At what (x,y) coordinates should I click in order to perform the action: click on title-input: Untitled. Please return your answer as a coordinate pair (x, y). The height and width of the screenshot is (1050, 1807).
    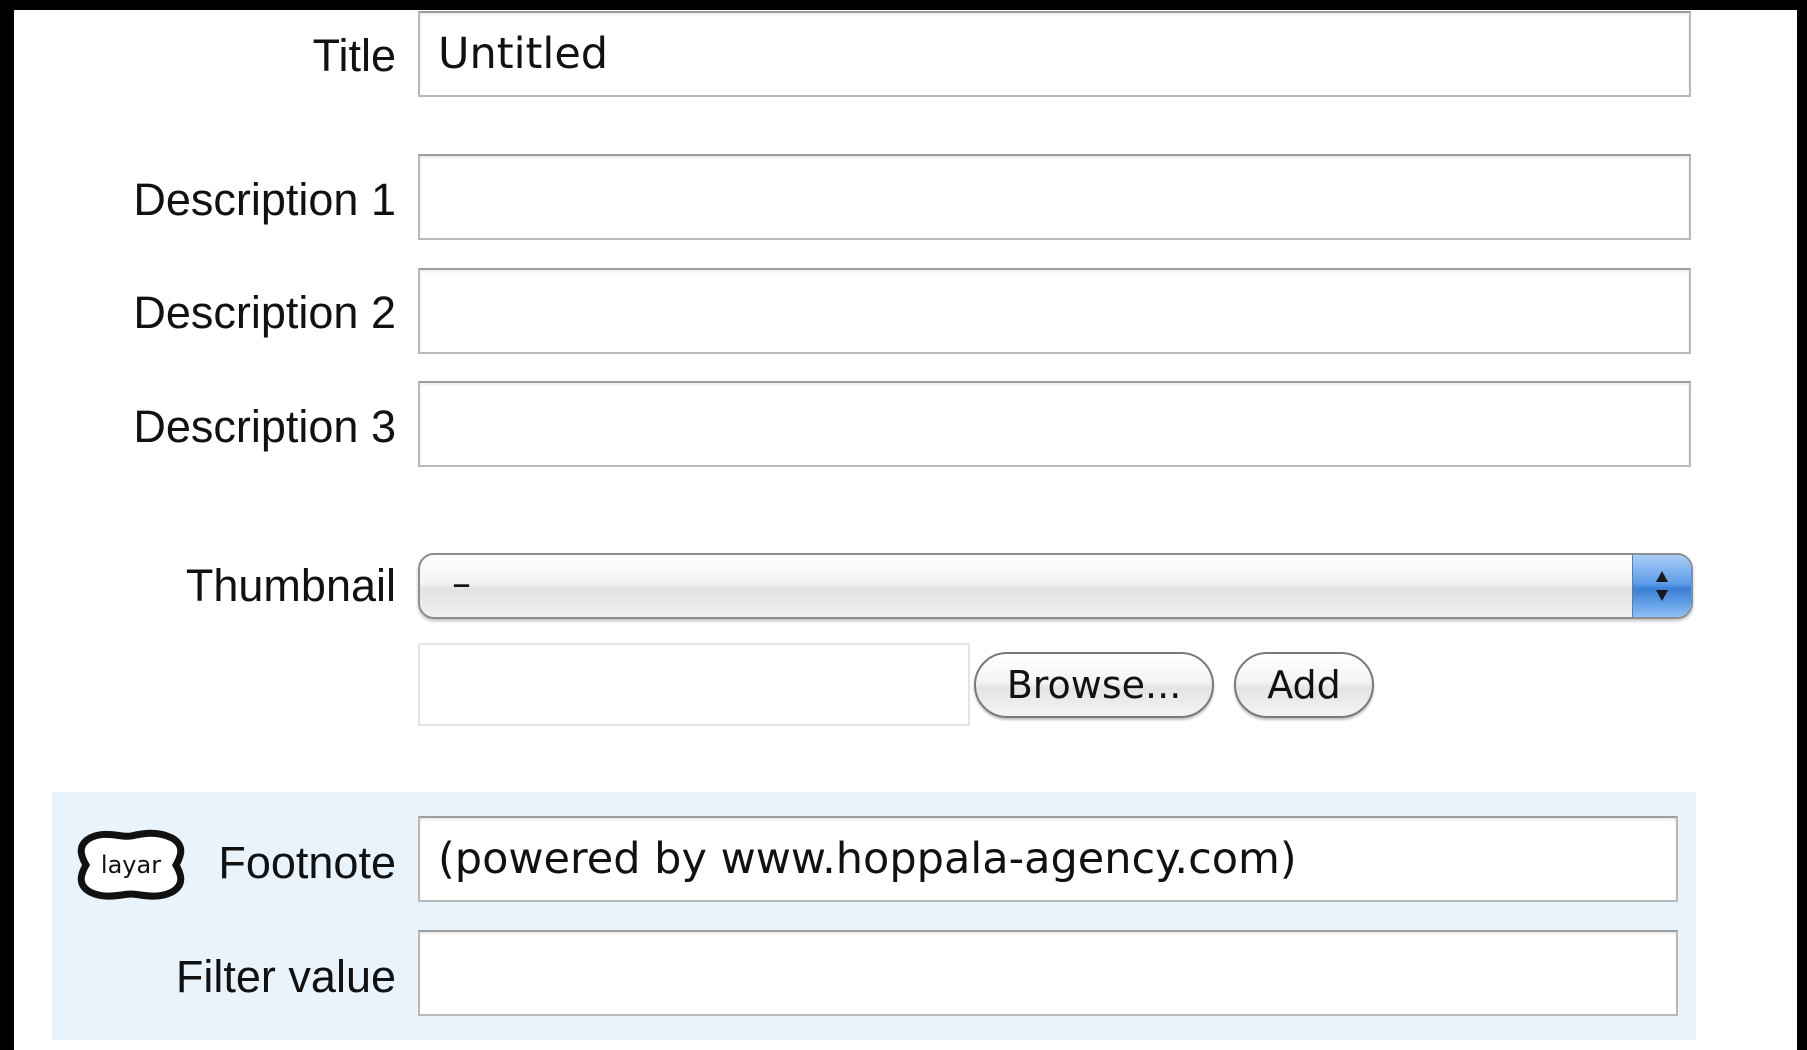
    Looking at the image, I should click on (1054, 54).